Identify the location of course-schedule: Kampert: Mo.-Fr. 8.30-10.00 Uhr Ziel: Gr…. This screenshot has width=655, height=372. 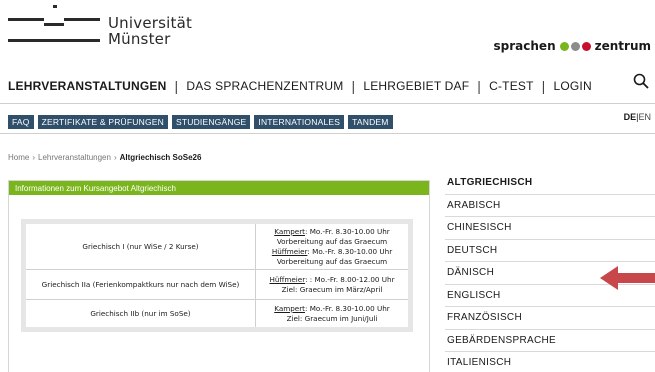
(333, 314).